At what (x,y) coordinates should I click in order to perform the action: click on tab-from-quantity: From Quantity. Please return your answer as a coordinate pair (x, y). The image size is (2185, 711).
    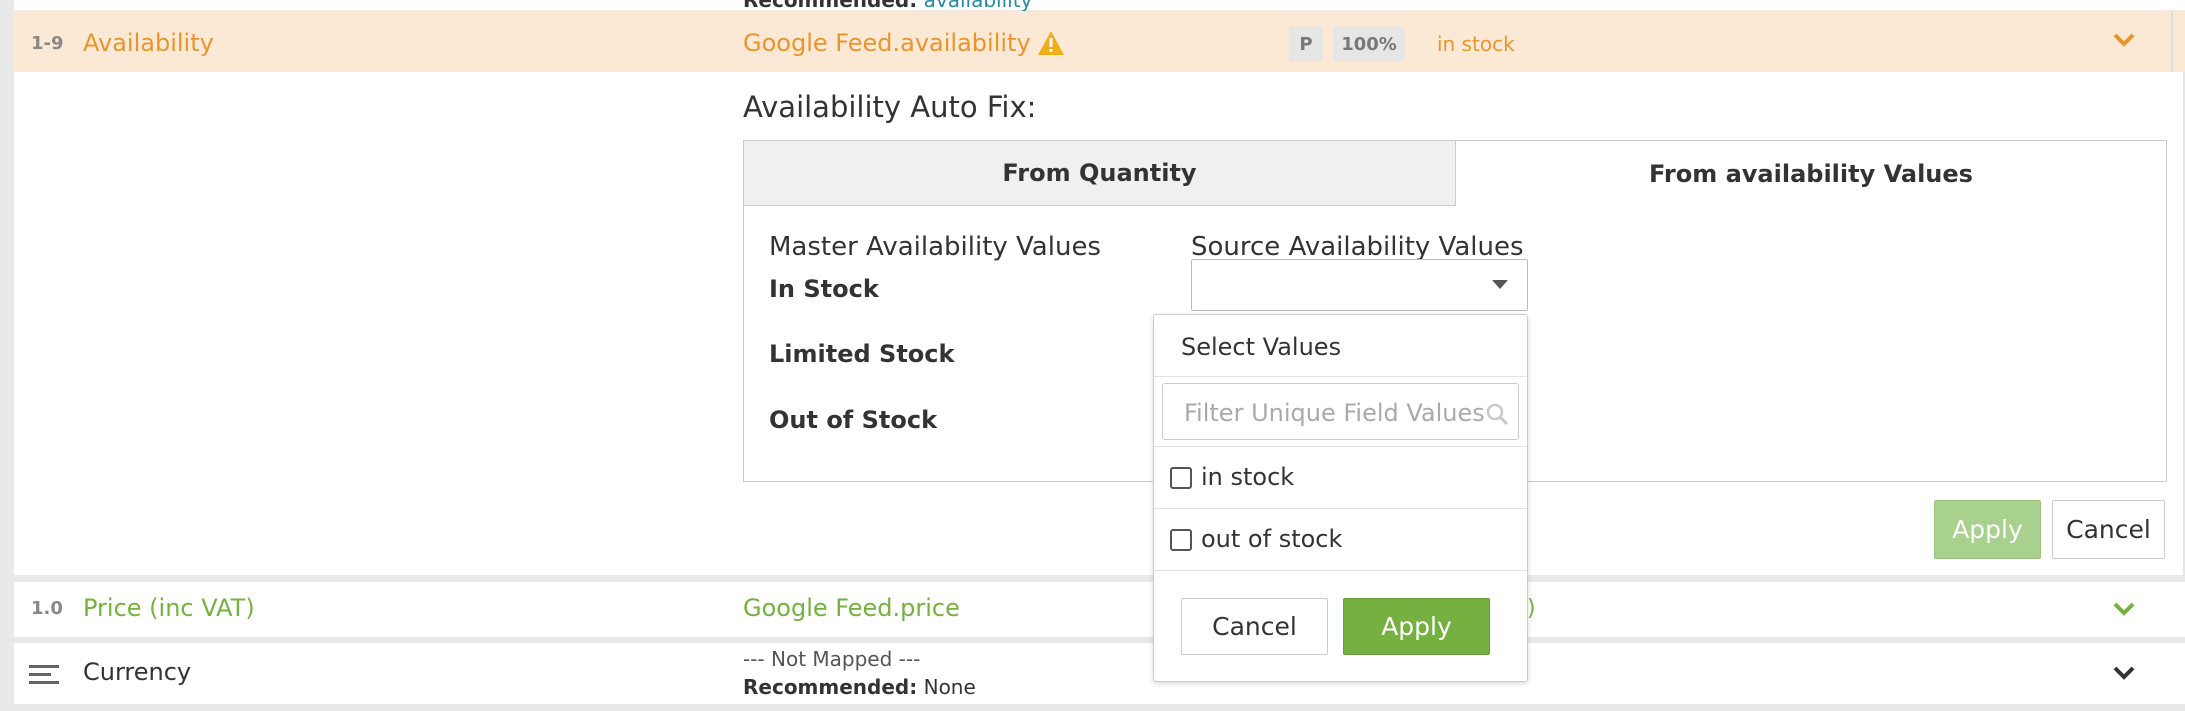
    Looking at the image, I should click on (1100, 173).